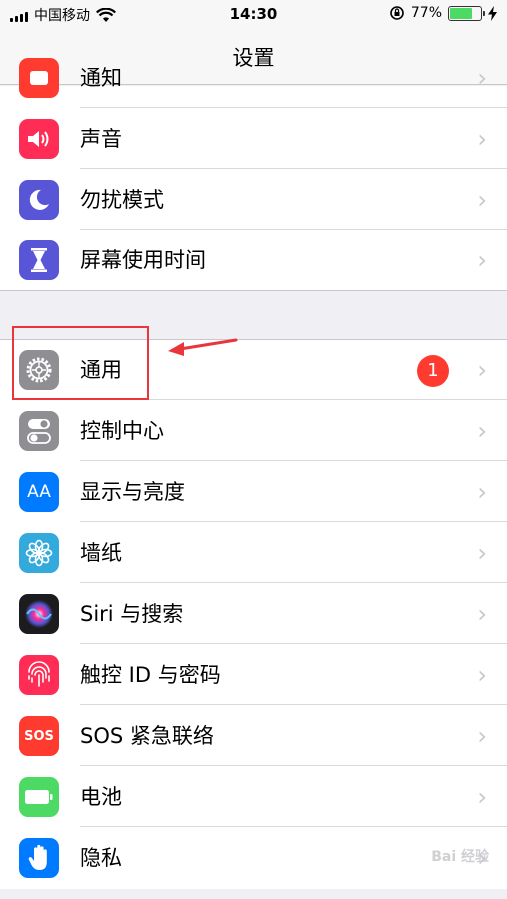 The height and width of the screenshot is (899, 507). Describe the element at coordinates (101, 139) in the screenshot. I see `settings-row-label: 声音` at that location.